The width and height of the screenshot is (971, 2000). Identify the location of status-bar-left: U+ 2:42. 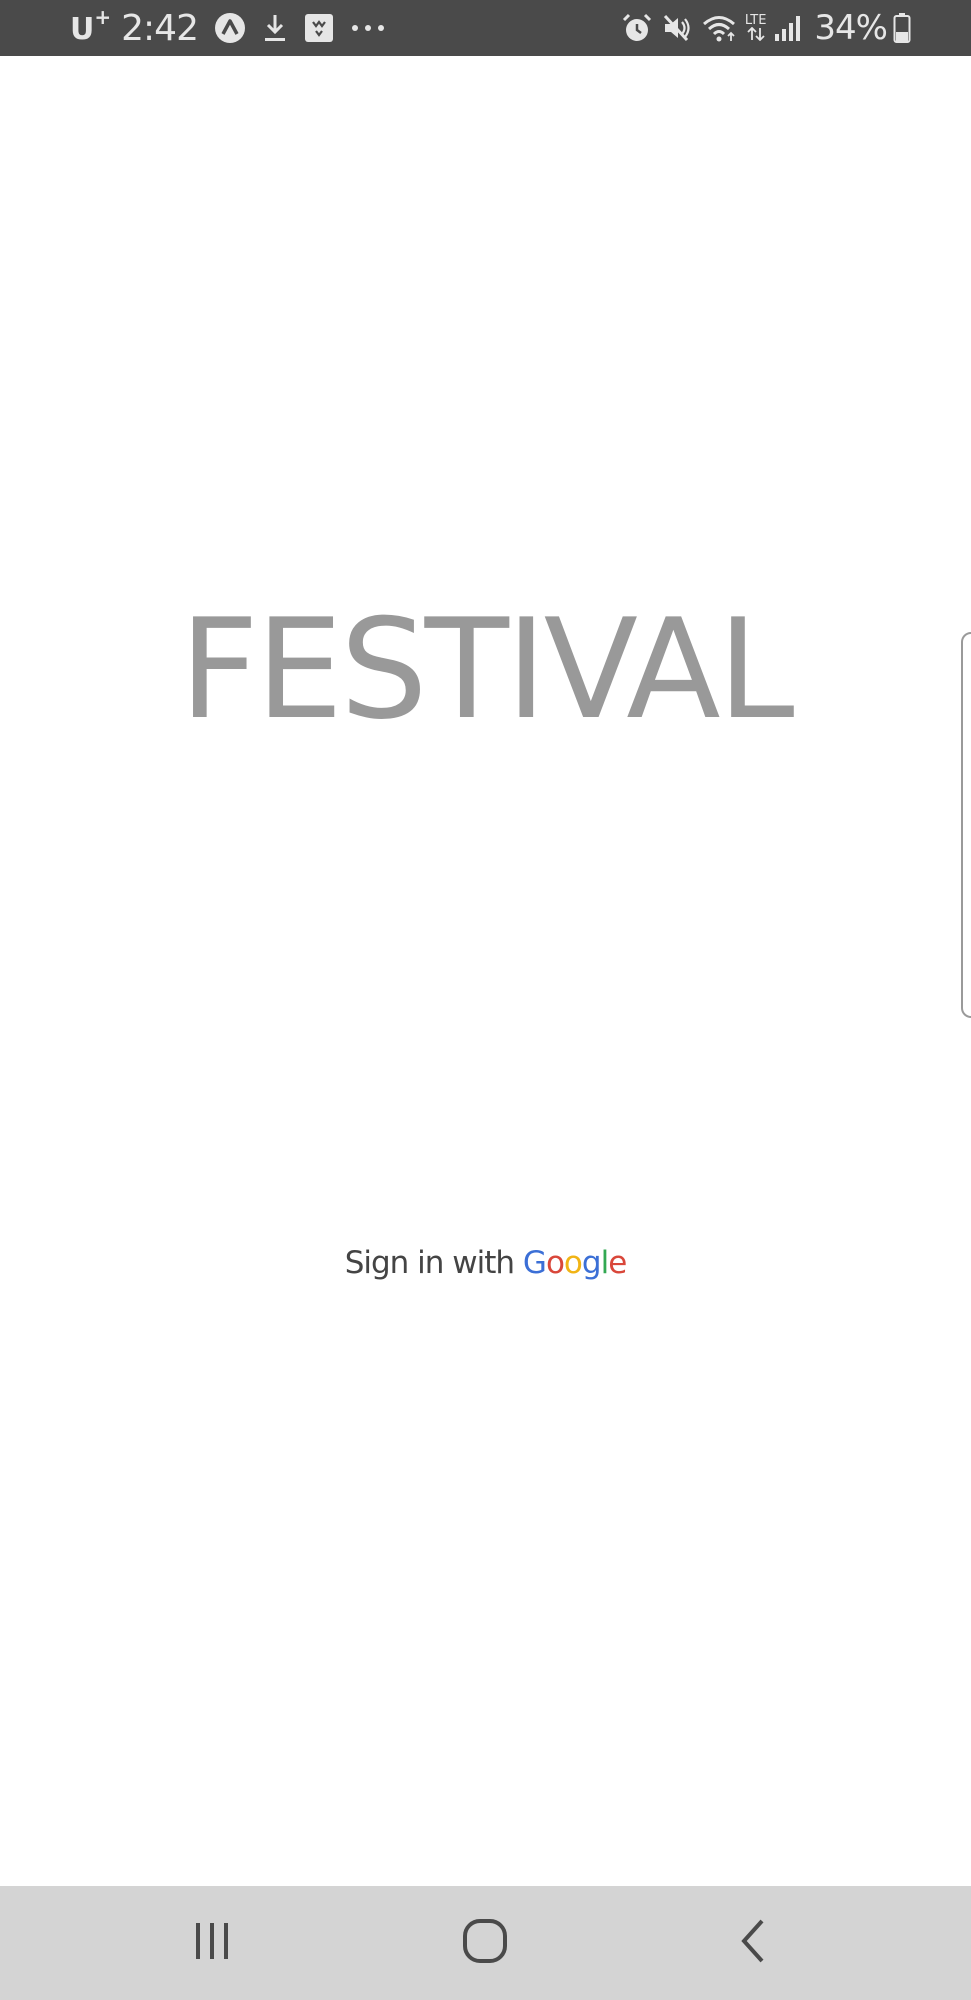
(228, 28).